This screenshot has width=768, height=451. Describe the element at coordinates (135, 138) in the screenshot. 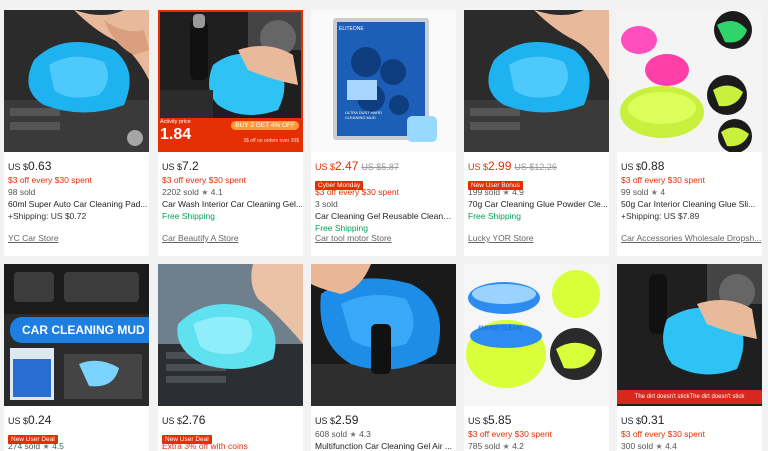

I see `heart-icon: ♡` at that location.